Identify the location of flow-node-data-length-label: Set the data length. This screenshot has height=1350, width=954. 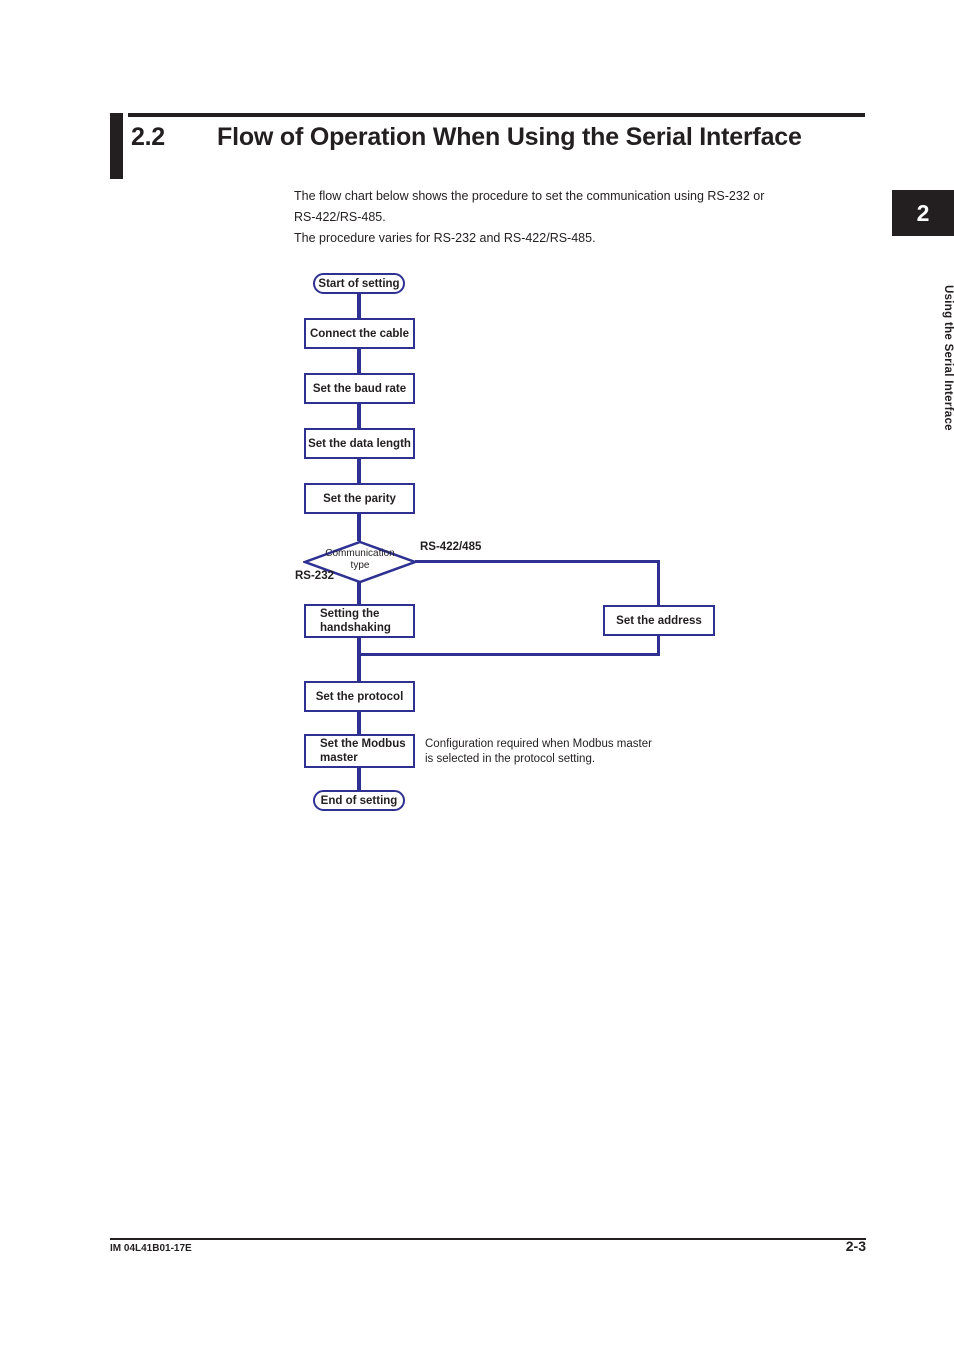
(359, 443).